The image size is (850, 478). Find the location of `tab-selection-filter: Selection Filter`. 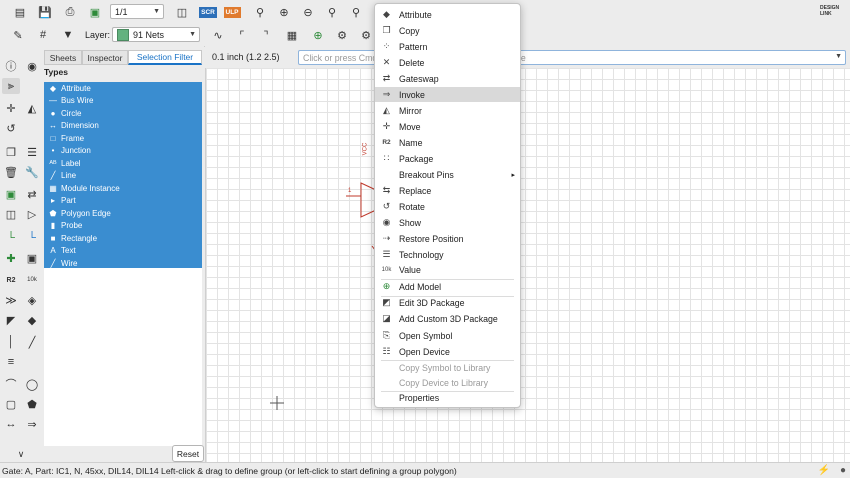

tab-selection-filter: Selection Filter is located at coordinates (165, 57).